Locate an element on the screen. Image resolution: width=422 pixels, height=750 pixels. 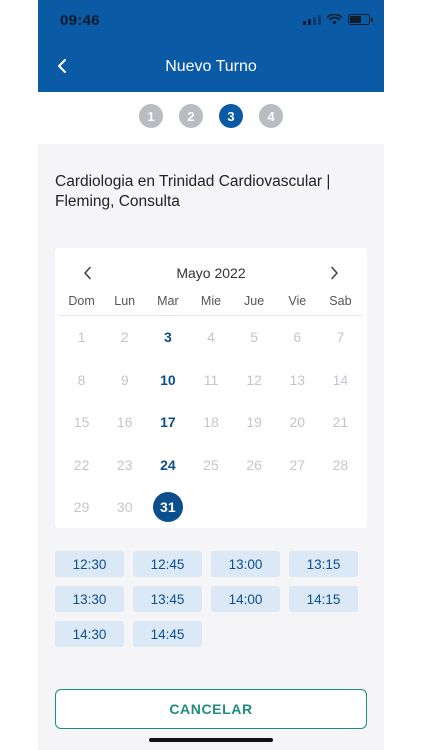
weekday-label: Sab is located at coordinates (340, 301).